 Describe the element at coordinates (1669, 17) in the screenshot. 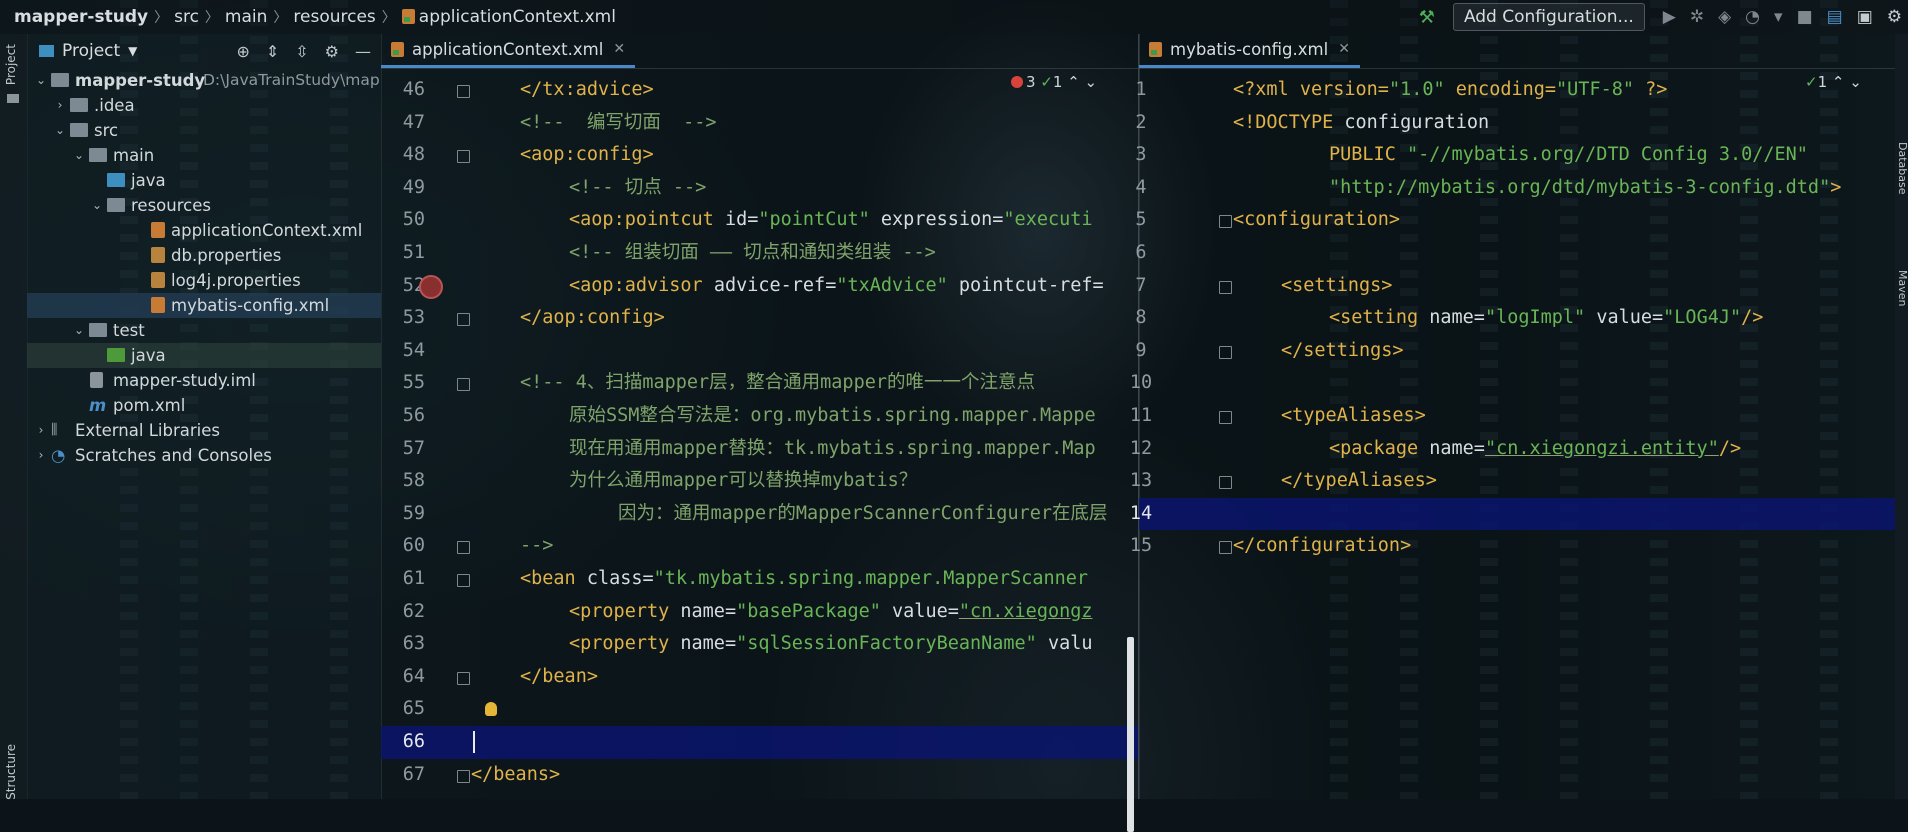

I see `run-icon: ▶` at that location.